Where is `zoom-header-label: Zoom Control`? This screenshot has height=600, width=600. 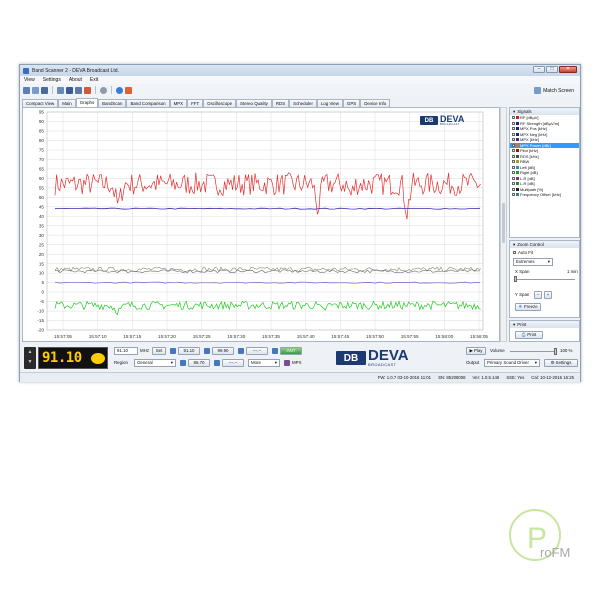 zoom-header-label: Zoom Control is located at coordinates (530, 244).